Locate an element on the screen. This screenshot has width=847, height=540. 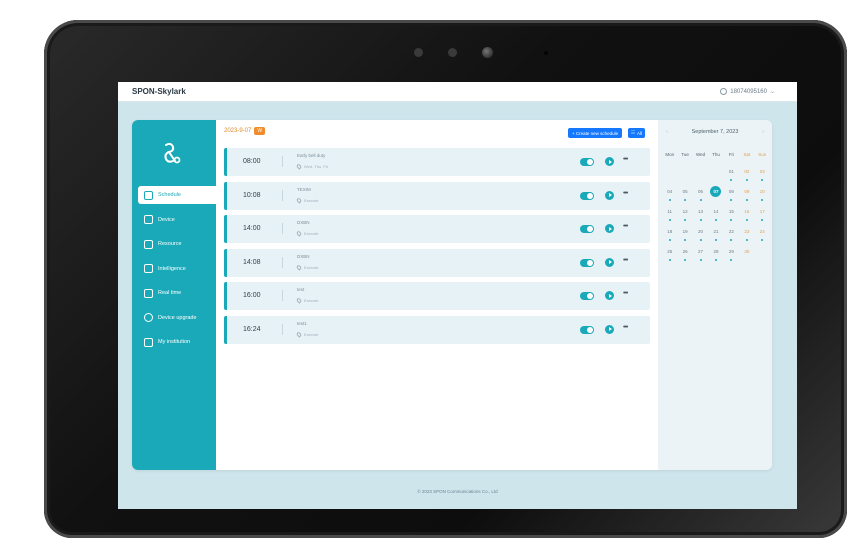
schedule-detail-text: Wed, Thu, Fri is located at coordinates (316, 166).